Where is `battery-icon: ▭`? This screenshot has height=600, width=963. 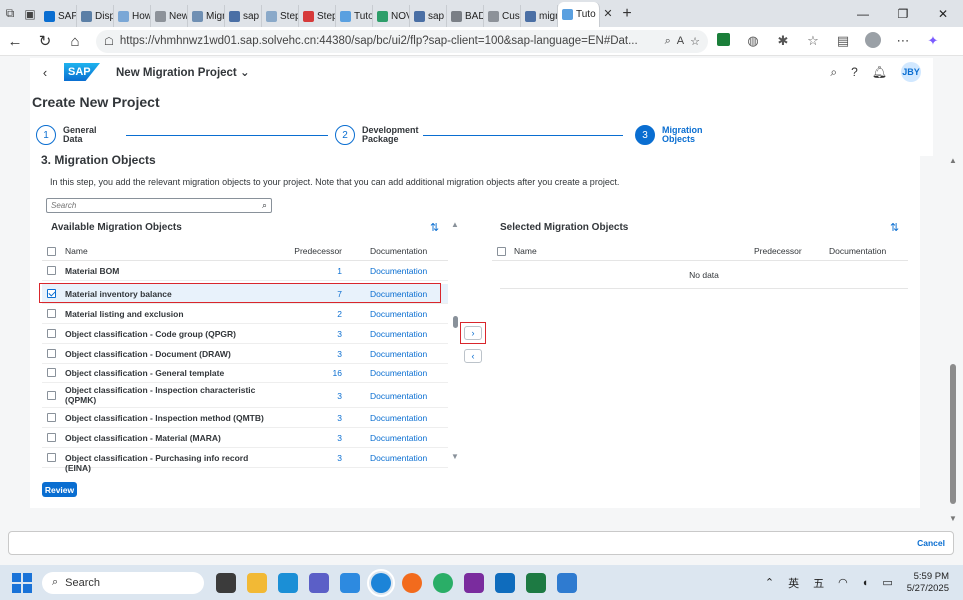
battery-icon: ▭ is located at coordinates (887, 582).